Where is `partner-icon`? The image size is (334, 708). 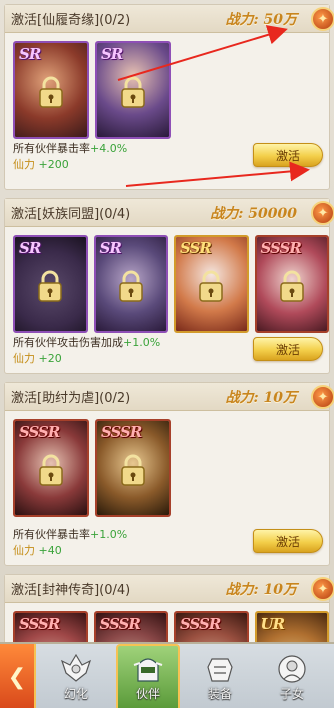 partner-icon is located at coordinates (148, 669).